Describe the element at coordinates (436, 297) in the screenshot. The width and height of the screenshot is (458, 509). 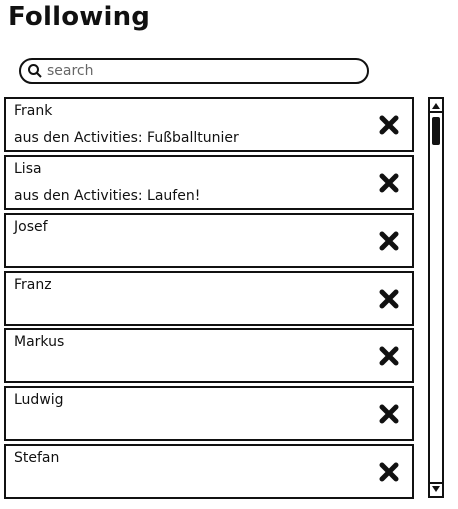
I see `scrollbar` at that location.